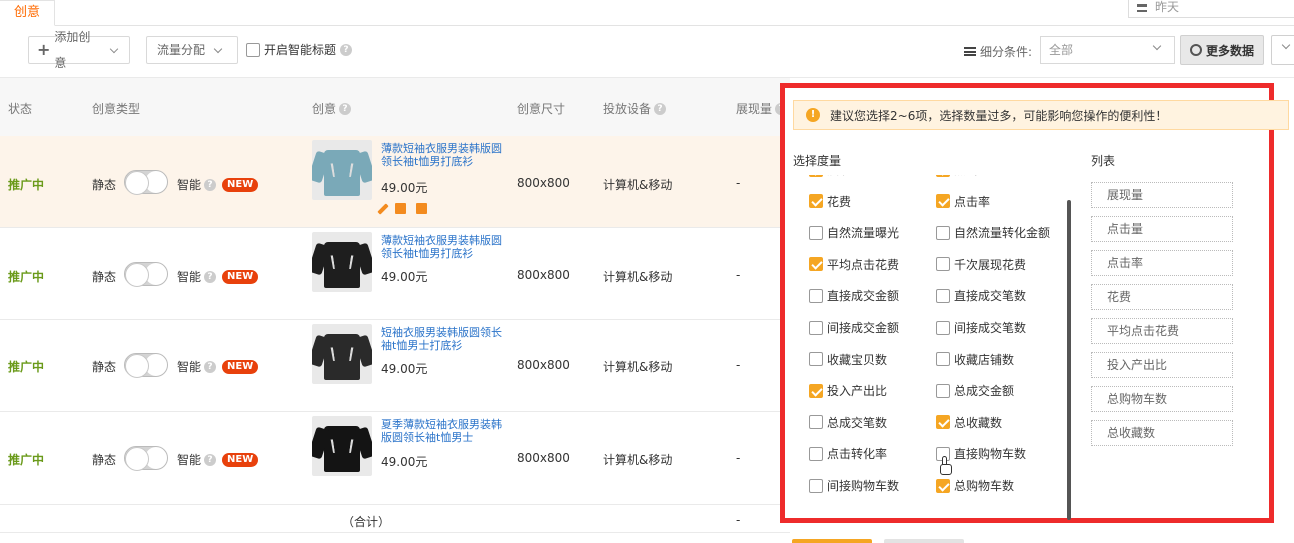  Describe the element at coordinates (404, 462) in the screenshot. I see `creative-price: 49.00元` at that location.